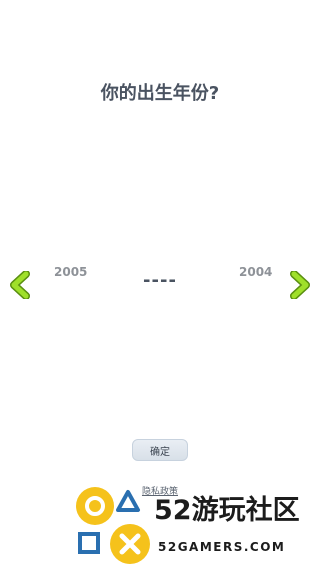 The image size is (320, 569). What do you see at coordinates (160, 490) in the screenshot?
I see `privacy-policy-link: 隐私政策` at bounding box center [160, 490].